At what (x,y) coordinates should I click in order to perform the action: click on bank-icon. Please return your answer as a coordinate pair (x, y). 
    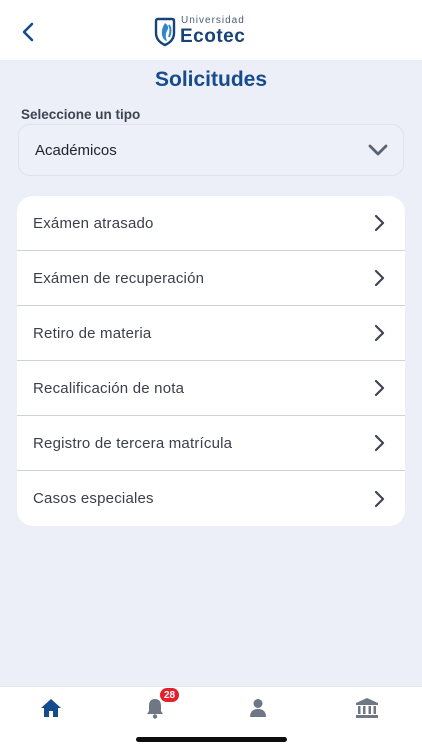
    Looking at the image, I should click on (367, 708).